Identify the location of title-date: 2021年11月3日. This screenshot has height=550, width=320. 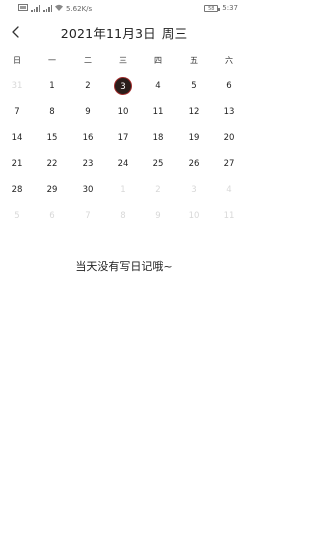
(108, 33).